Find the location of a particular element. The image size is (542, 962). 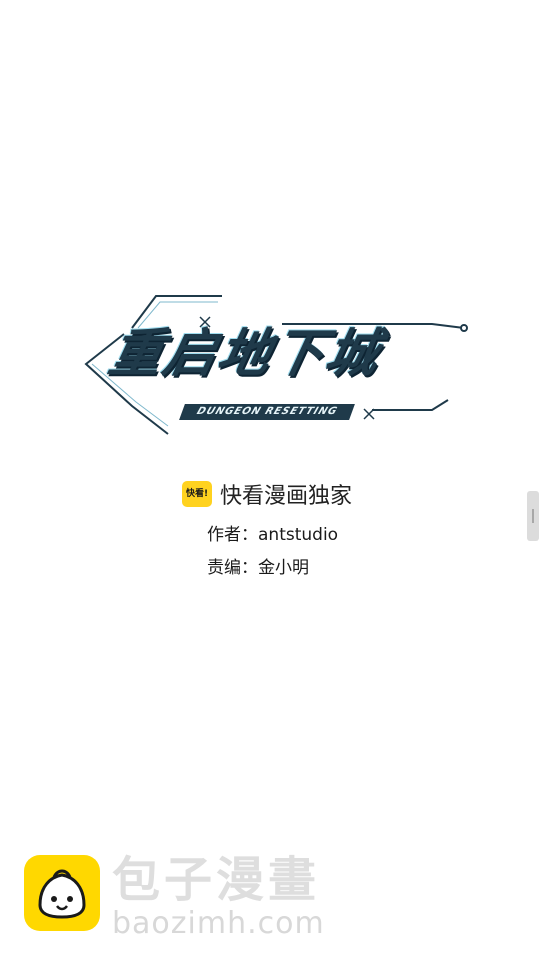

scroll-handle is located at coordinates (533, 516).